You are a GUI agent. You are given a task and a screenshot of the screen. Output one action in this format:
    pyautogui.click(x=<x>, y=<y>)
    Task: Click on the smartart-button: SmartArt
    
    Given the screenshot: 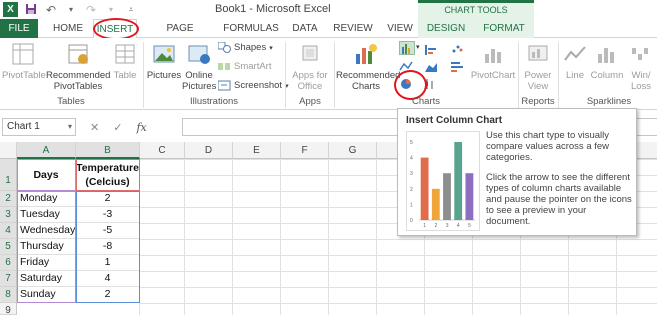 What is the action you would take?
    pyautogui.click(x=244, y=66)
    